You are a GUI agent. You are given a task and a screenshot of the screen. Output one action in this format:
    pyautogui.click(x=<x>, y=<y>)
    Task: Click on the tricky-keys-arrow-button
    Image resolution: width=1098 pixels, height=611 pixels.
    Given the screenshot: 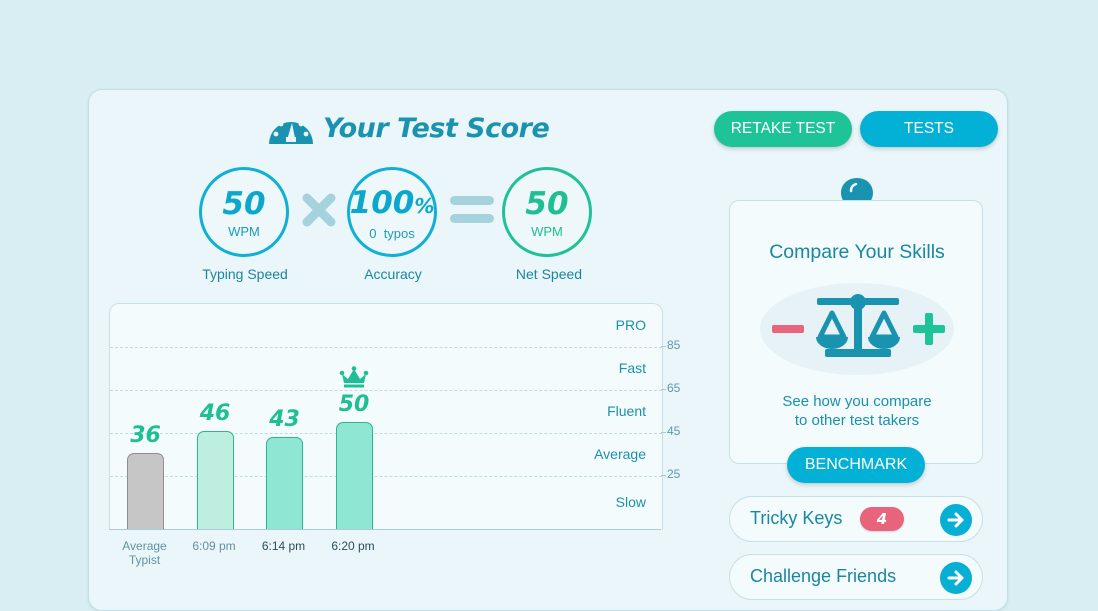 What is the action you would take?
    pyautogui.click(x=956, y=520)
    